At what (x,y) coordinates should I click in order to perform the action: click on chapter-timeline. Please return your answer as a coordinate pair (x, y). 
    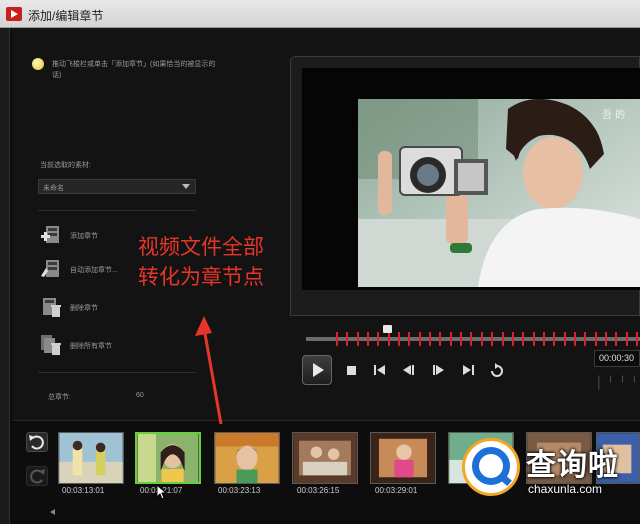
    Looking at the image, I should click on (473, 338).